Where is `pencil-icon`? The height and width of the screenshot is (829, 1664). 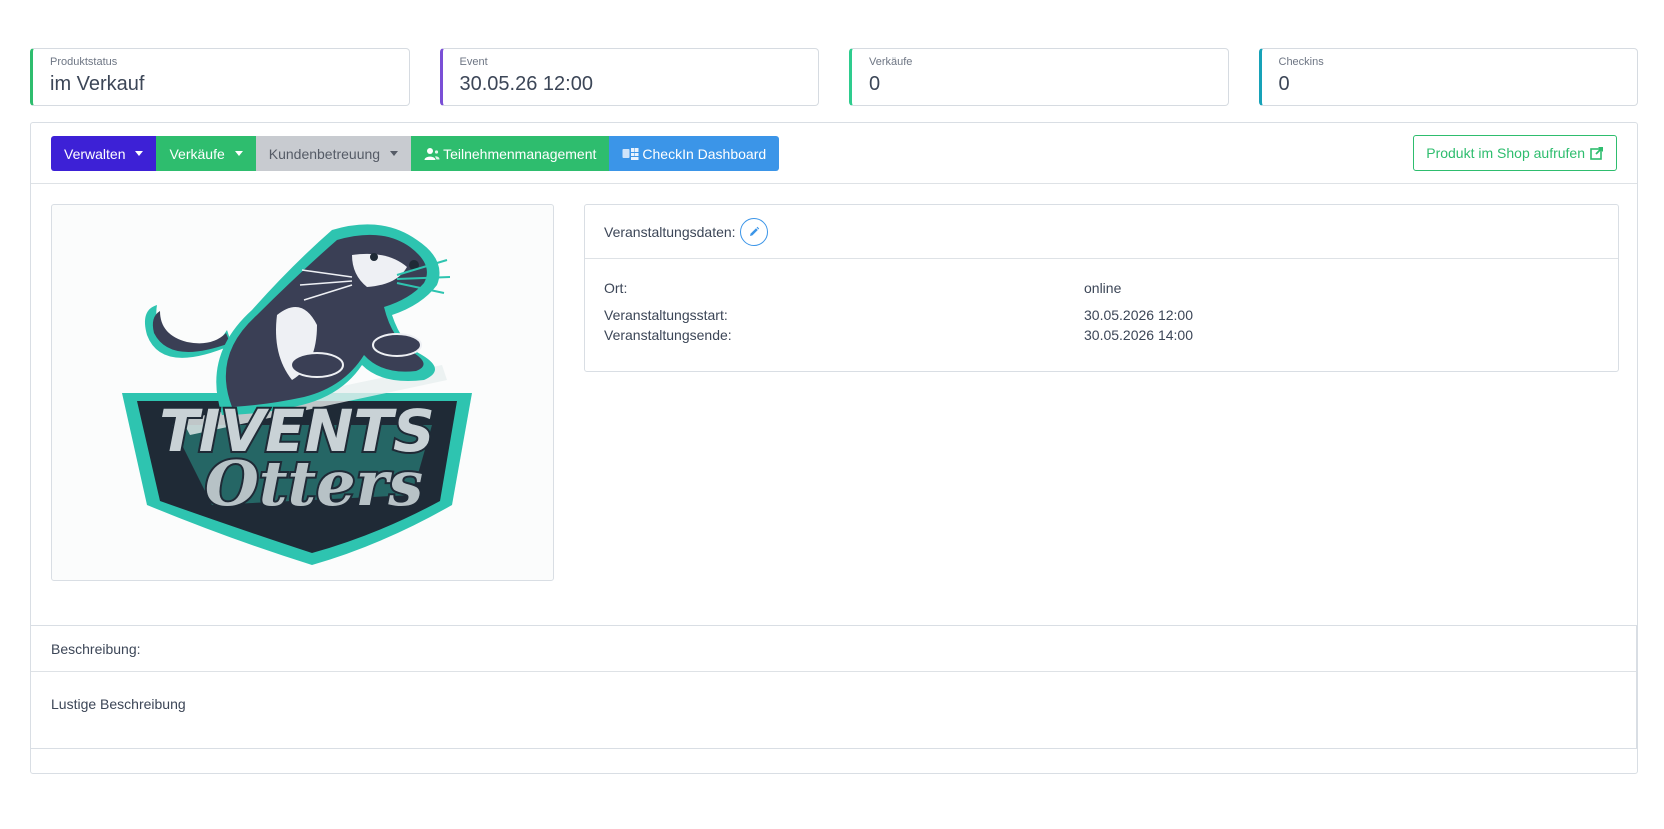 pencil-icon is located at coordinates (754, 231).